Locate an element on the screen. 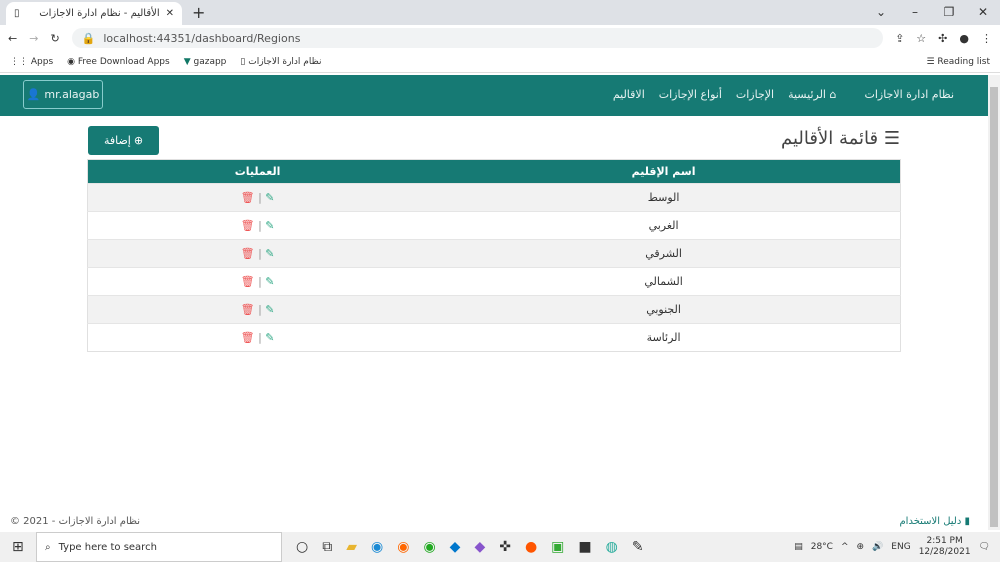 The image size is (1000, 562). table-row: الجنوبي ✎ | 🗑 is located at coordinates (494, 309).